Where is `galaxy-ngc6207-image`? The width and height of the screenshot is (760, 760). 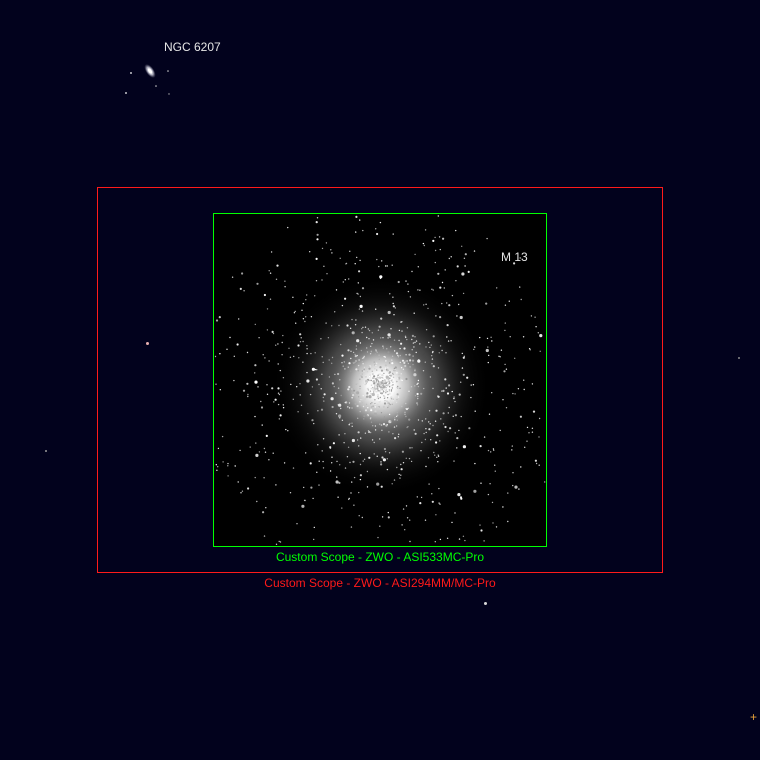
galaxy-ngc6207-image is located at coordinates (152, 75).